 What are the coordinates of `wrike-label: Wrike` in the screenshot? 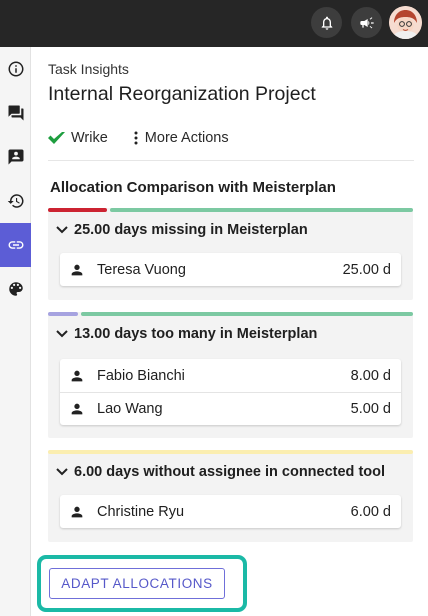 It's located at (89, 138).